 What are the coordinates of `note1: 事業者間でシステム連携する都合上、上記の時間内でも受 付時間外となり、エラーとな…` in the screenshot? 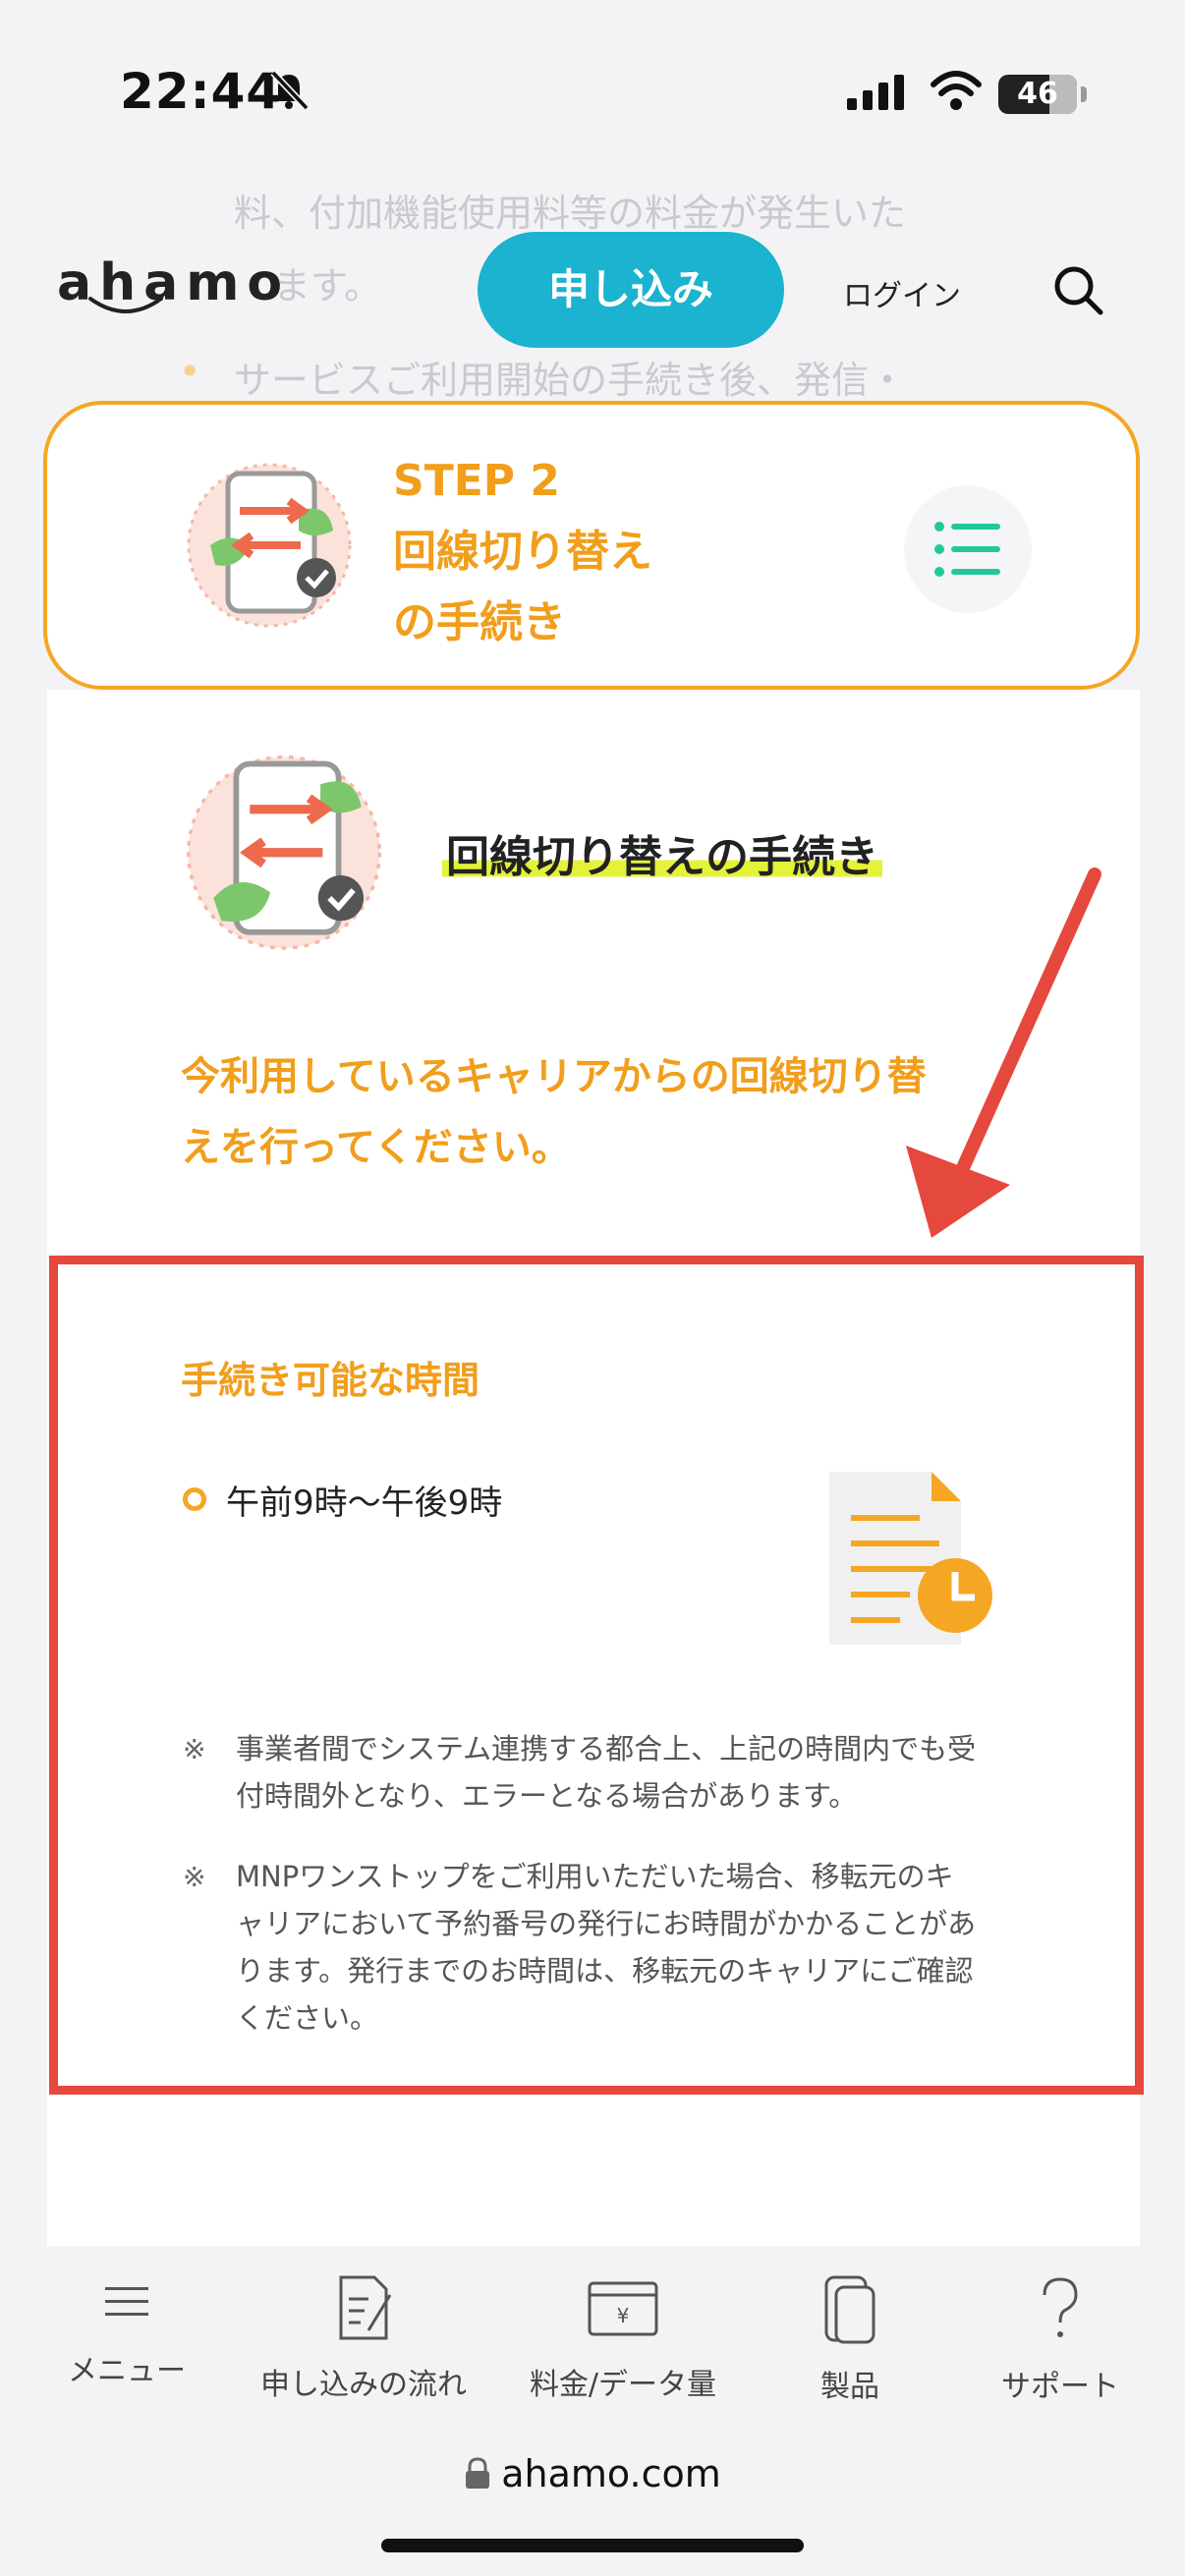 It's located at (619, 1772).